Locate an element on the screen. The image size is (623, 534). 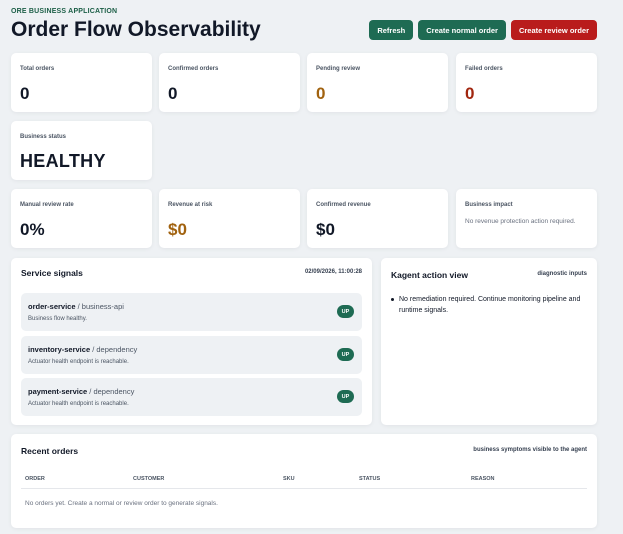
service-name: order-service is located at coordinates (52, 306).